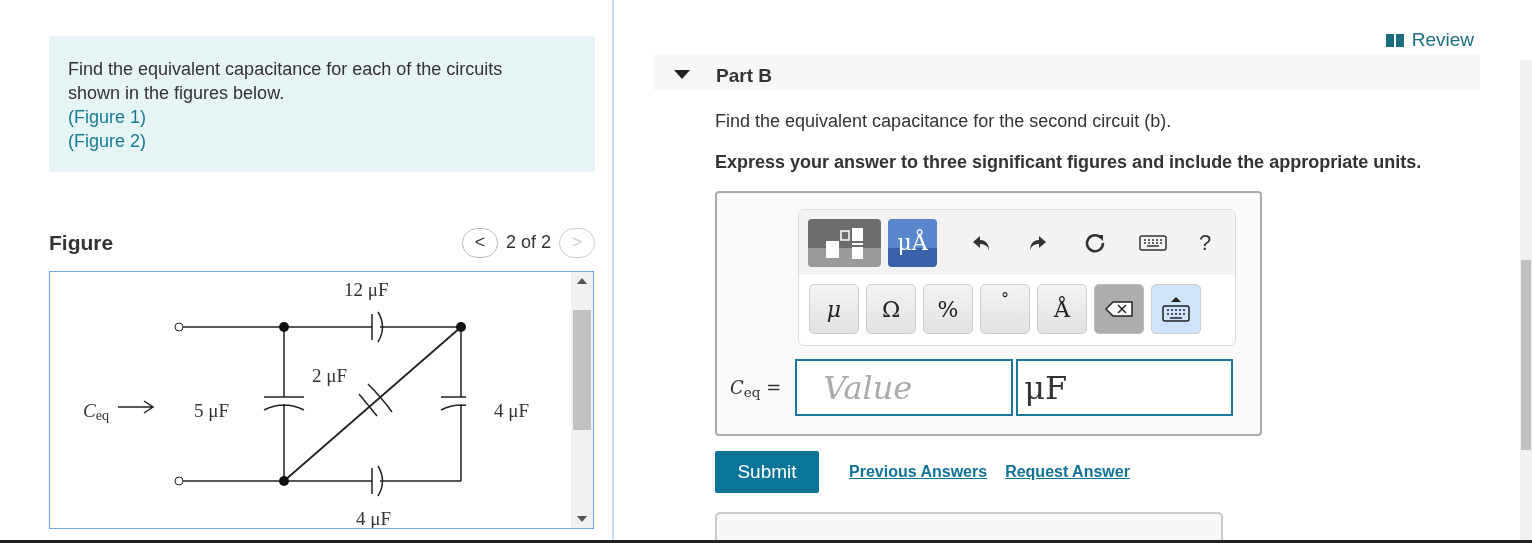  Describe the element at coordinates (528, 243) in the screenshot. I see `figure-counter: 2 of 2` at that location.